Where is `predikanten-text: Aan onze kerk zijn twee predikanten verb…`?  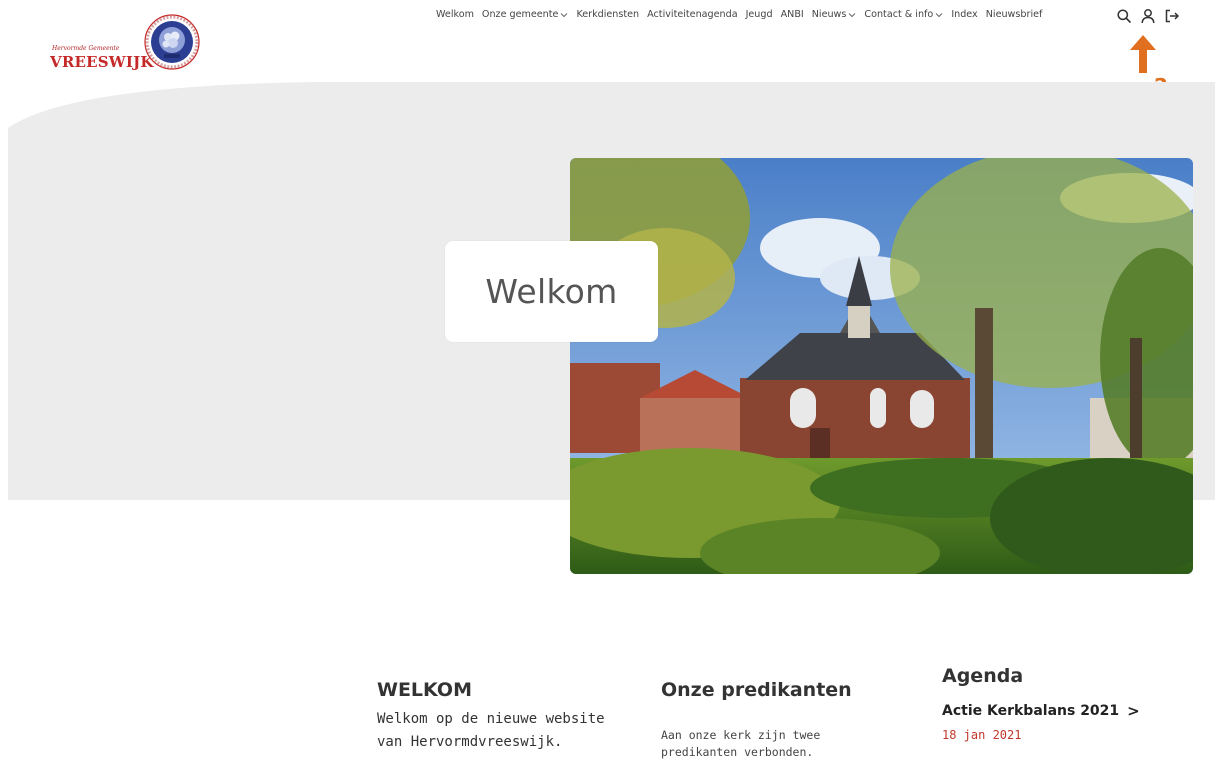 predikanten-text: Aan onze kerk zijn twee predikanten verb… is located at coordinates (741, 743).